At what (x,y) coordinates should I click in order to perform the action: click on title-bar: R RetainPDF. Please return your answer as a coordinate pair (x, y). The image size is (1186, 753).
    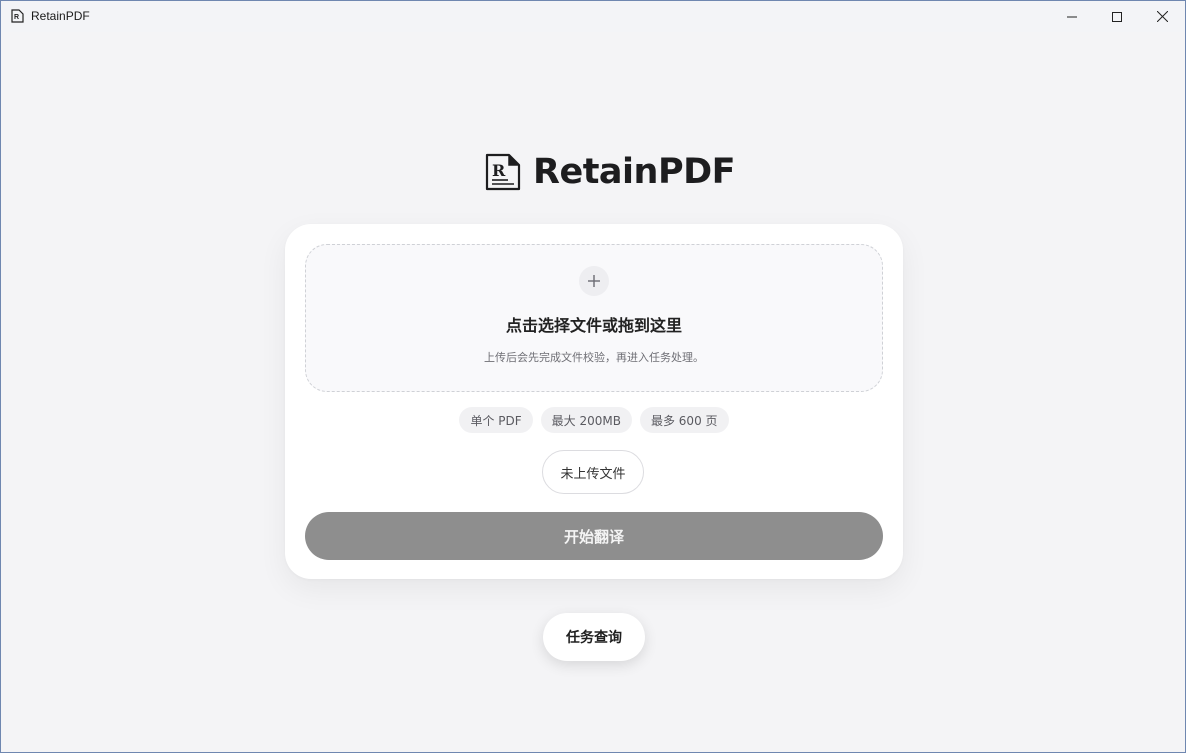
    Looking at the image, I should click on (593, 16).